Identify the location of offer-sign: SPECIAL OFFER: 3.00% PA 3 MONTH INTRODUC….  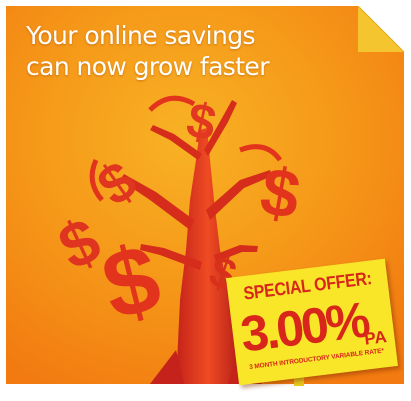
(312, 322).